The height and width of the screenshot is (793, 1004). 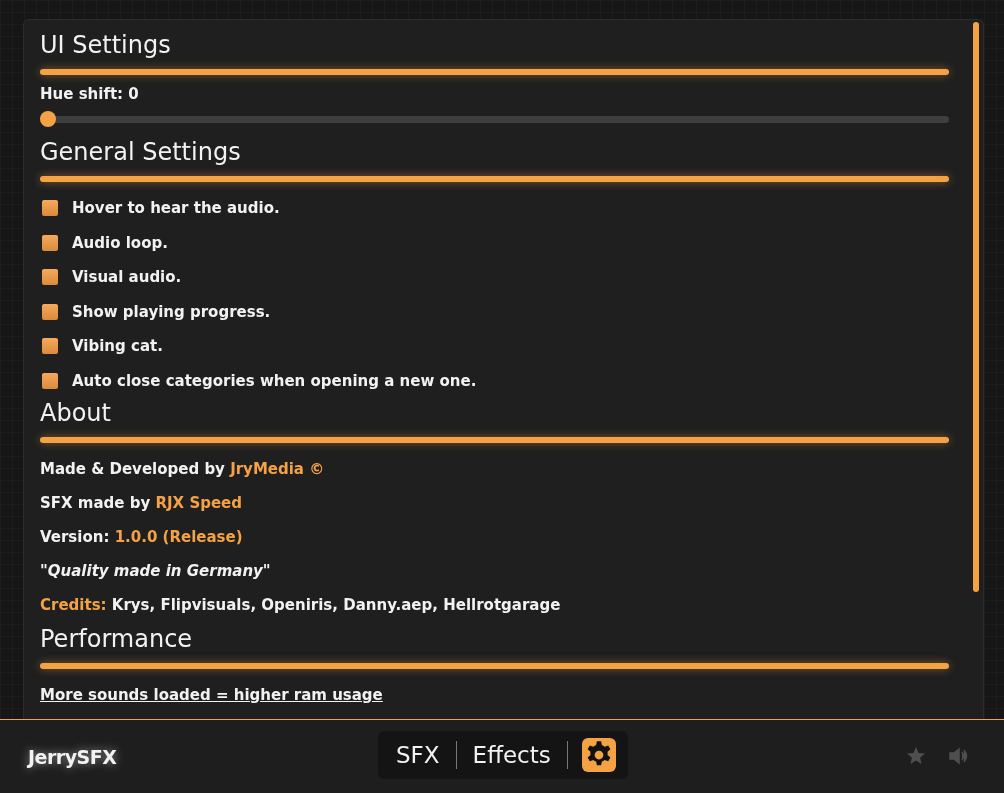 What do you see at coordinates (418, 755) in the screenshot?
I see `nav-tab: SFX` at bounding box center [418, 755].